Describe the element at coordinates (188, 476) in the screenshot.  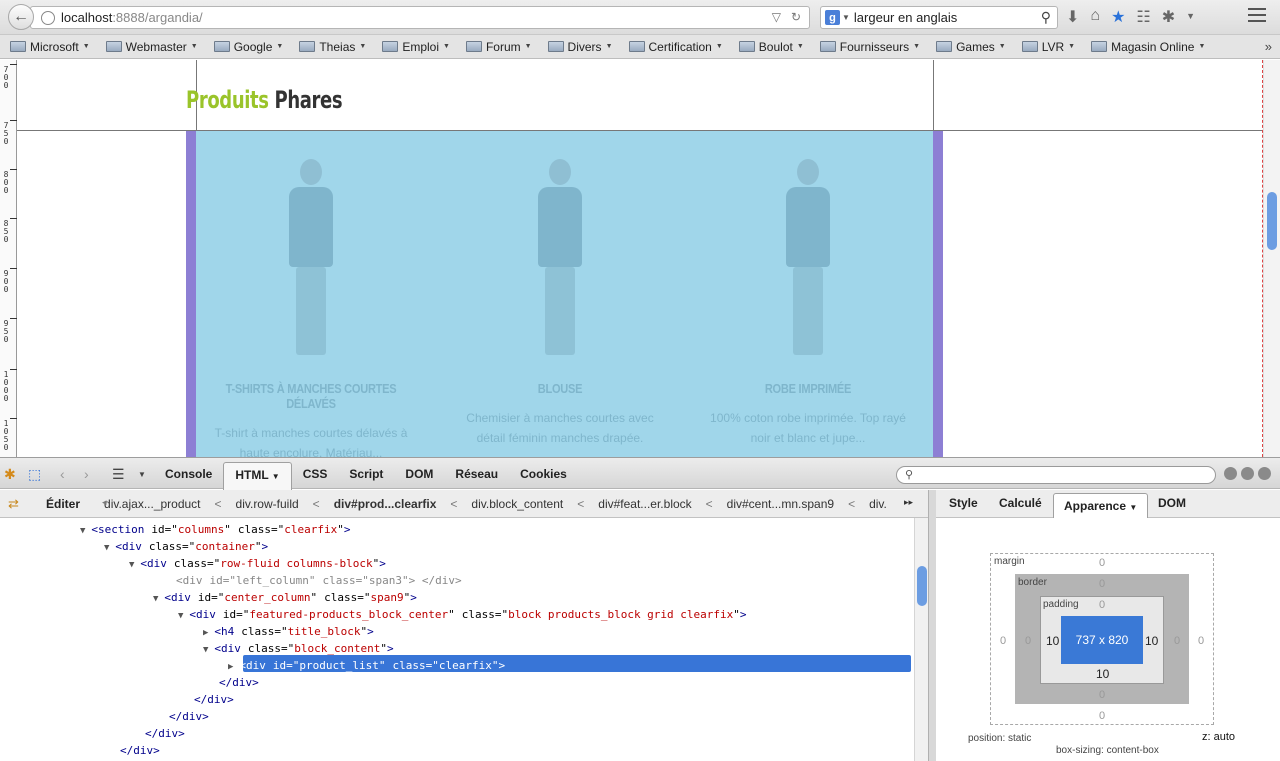
I see `tab-console: Console` at that location.